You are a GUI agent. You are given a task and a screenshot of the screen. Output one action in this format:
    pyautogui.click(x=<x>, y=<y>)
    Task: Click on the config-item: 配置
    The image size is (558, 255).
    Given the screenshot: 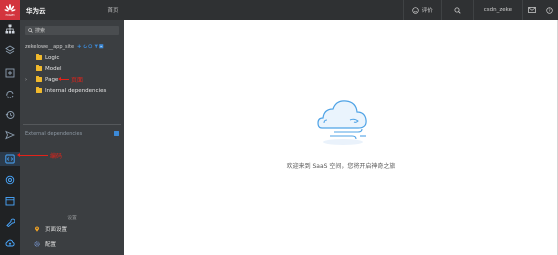 What is the action you would take?
    pyautogui.click(x=45, y=243)
    